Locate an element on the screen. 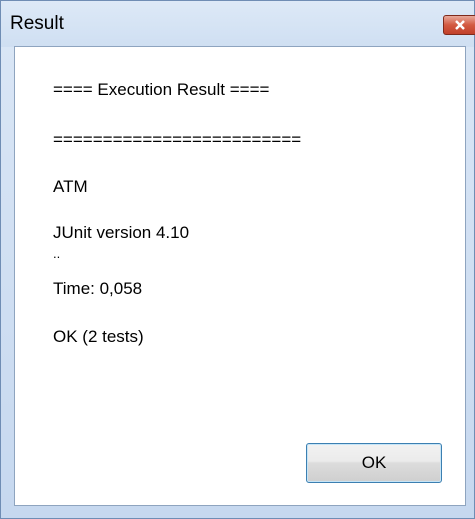 The height and width of the screenshot is (519, 475). close-icon is located at coordinates (460, 25).